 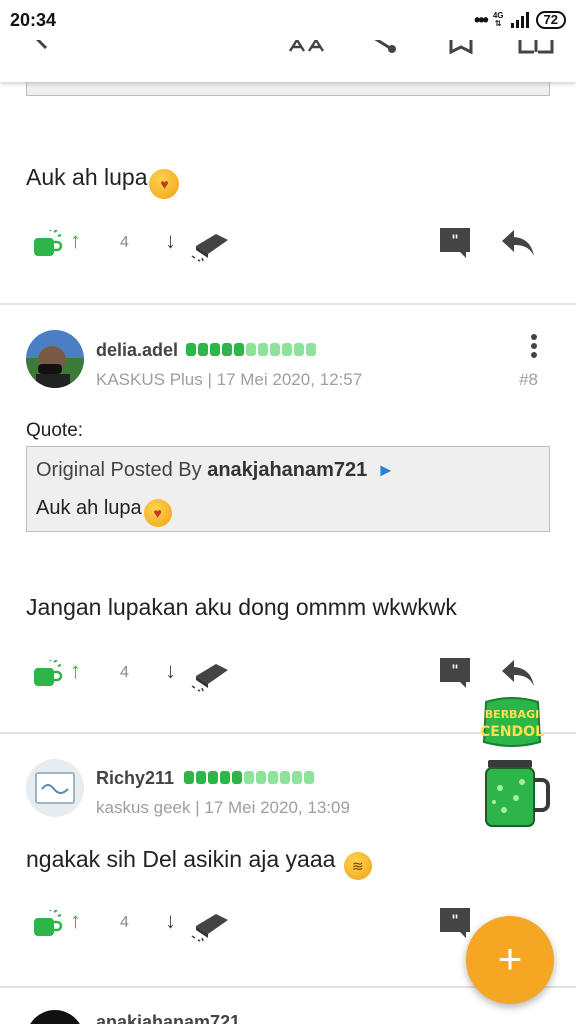 I want to click on post-meta: KASKUS Plus | 17 Mei 2020, 12:57, so click(x=229, y=379).